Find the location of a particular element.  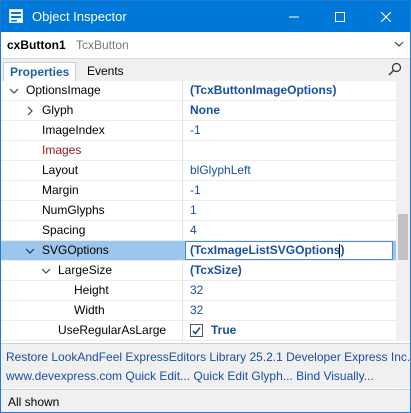

property-row-height: Height 32 is located at coordinates (198, 291).